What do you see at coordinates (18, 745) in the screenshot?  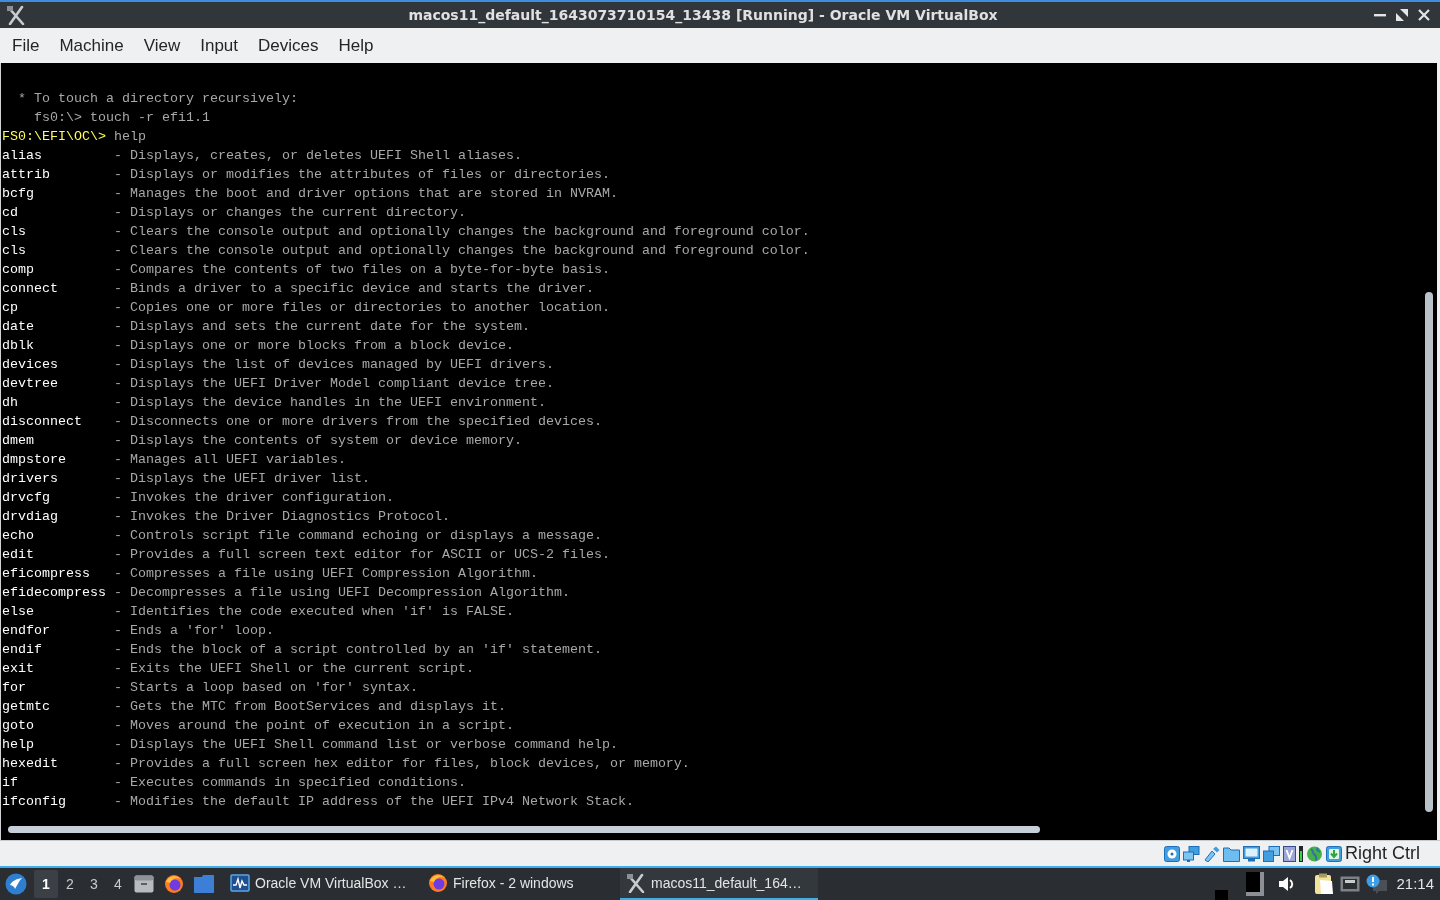 I see `command-name: help` at bounding box center [18, 745].